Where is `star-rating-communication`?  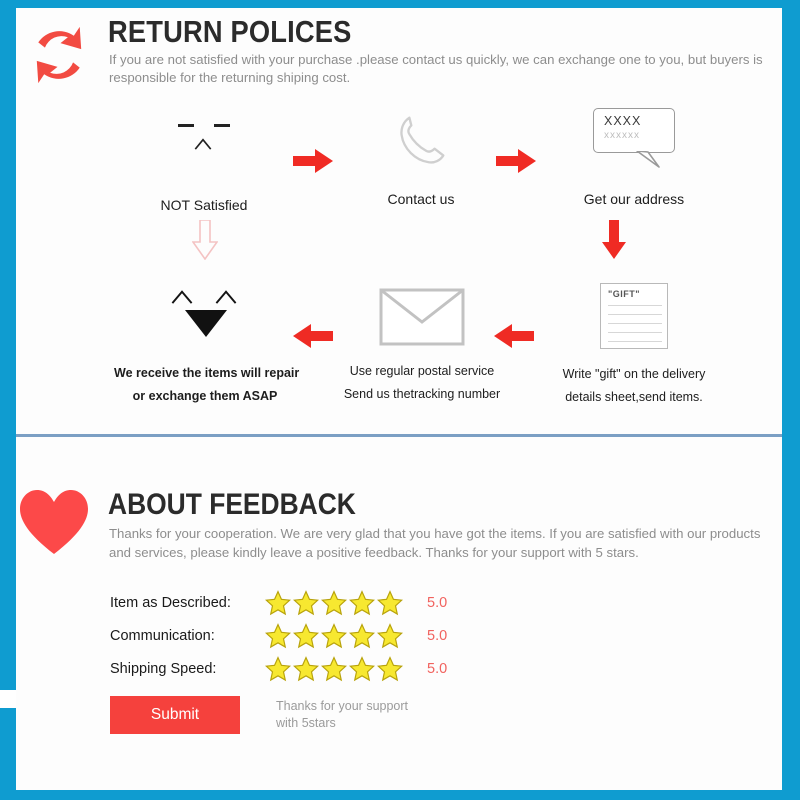 star-rating-communication is located at coordinates (335, 635).